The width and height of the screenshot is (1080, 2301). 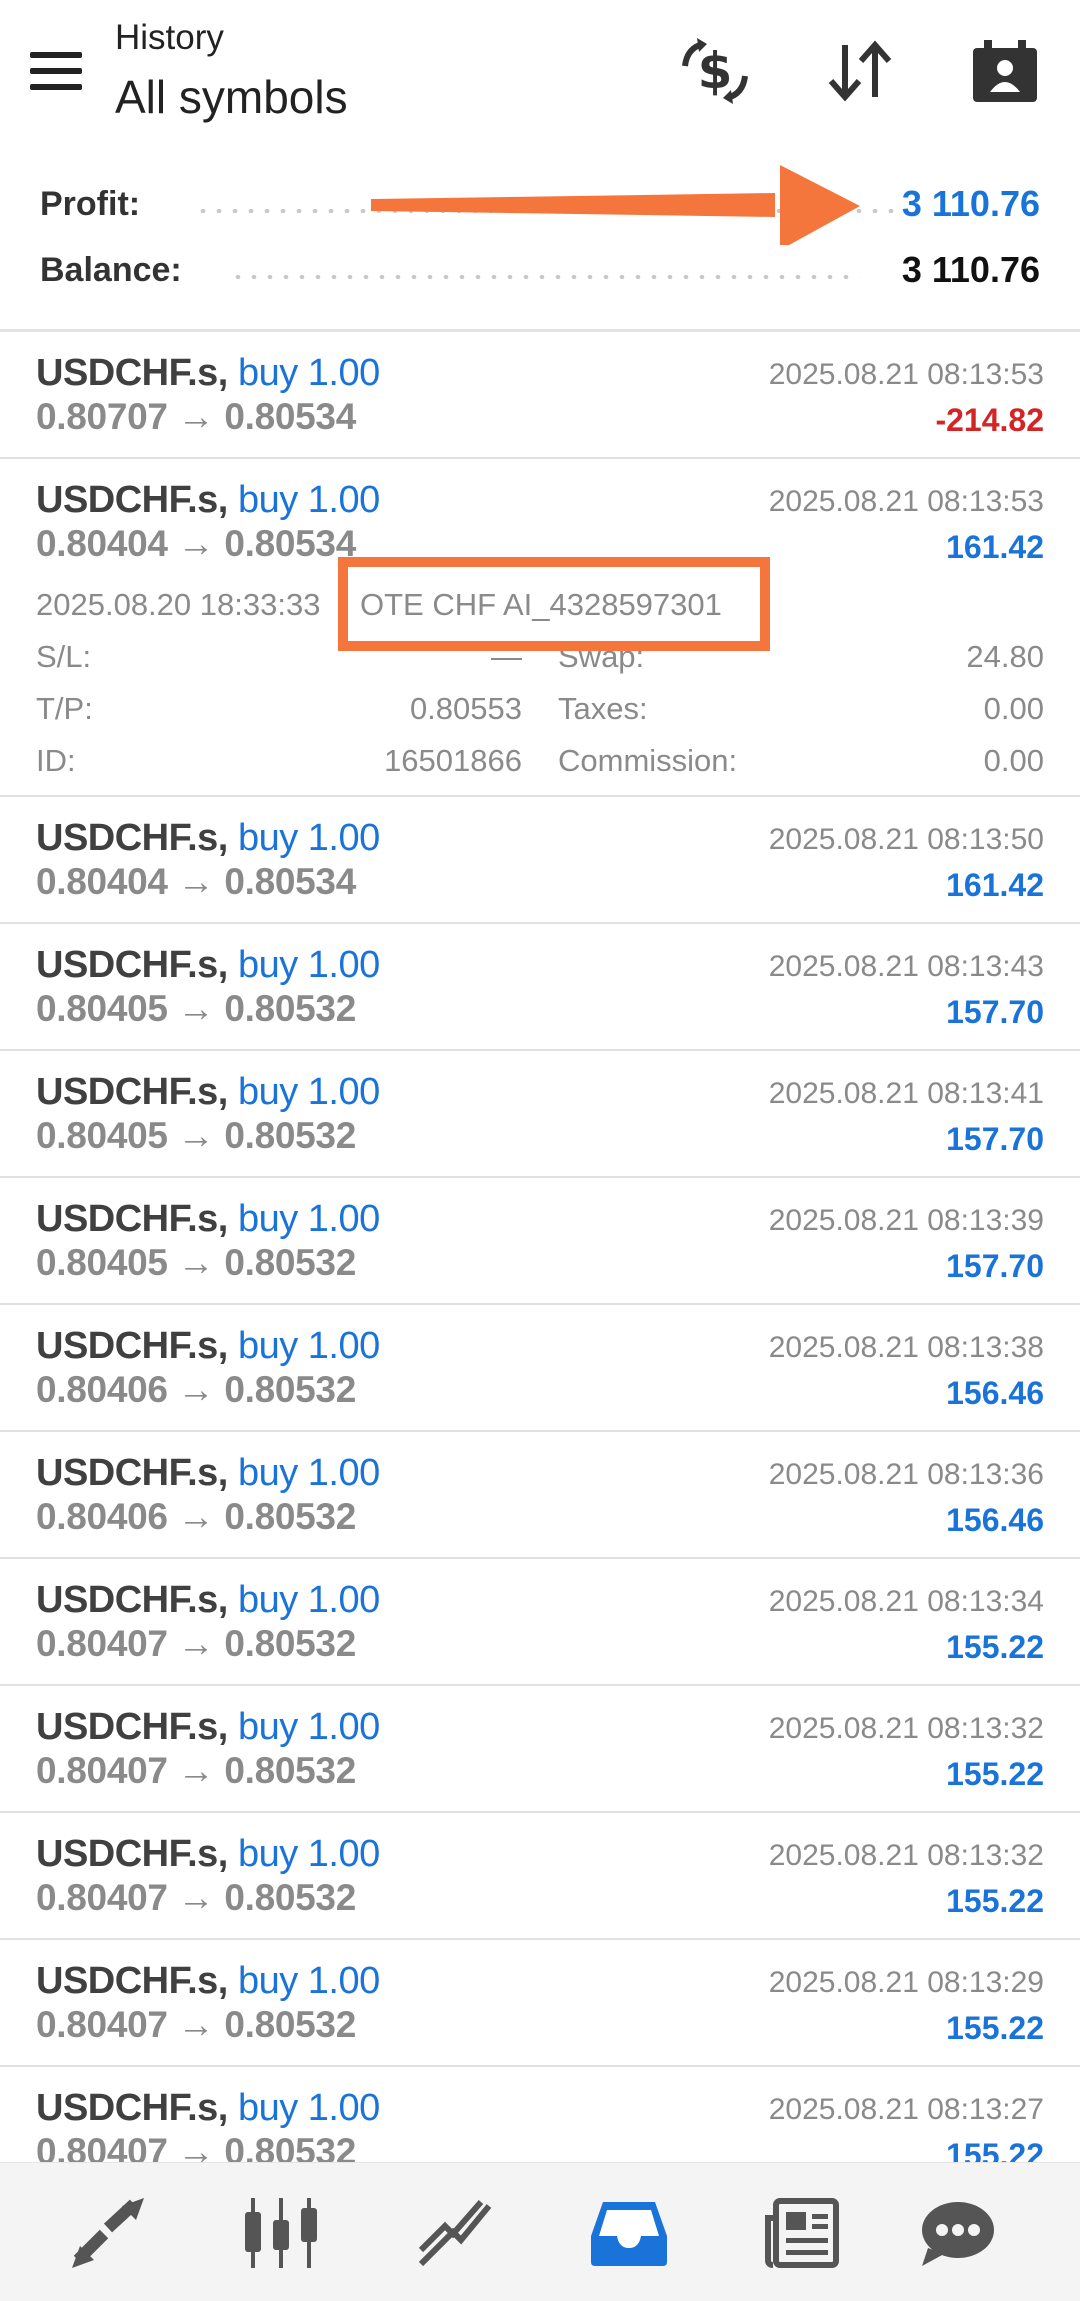 What do you see at coordinates (1005, 71) in the screenshot?
I see `calendar-icon` at bounding box center [1005, 71].